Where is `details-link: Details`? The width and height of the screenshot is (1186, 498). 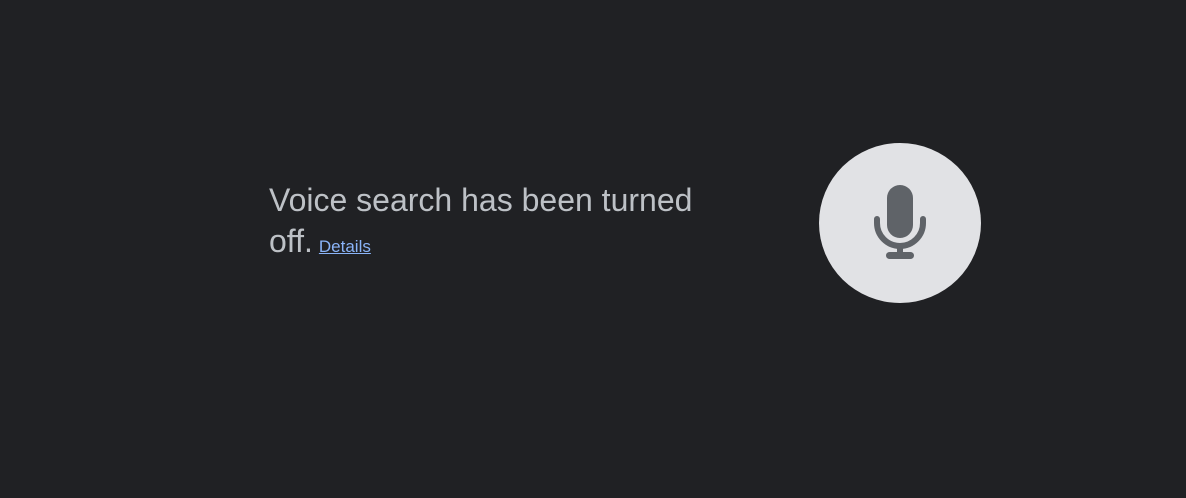
details-link: Details is located at coordinates (345, 246).